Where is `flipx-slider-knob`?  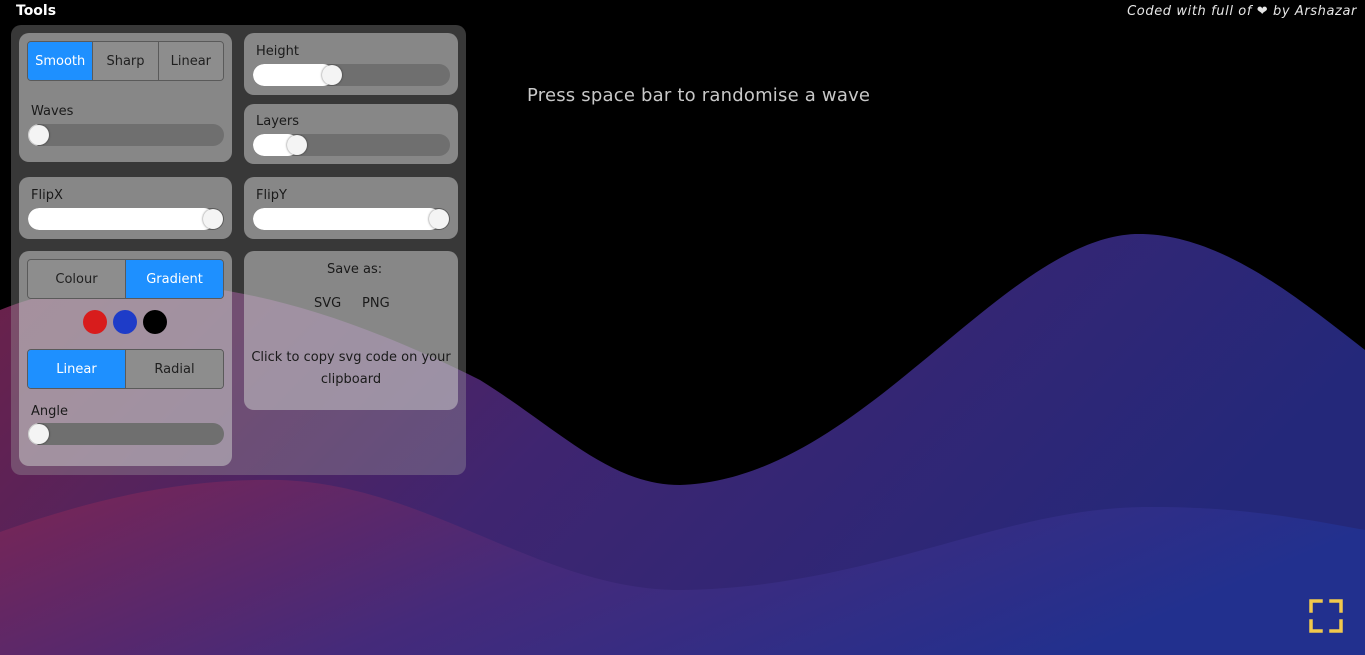 flipx-slider-knob is located at coordinates (213, 219).